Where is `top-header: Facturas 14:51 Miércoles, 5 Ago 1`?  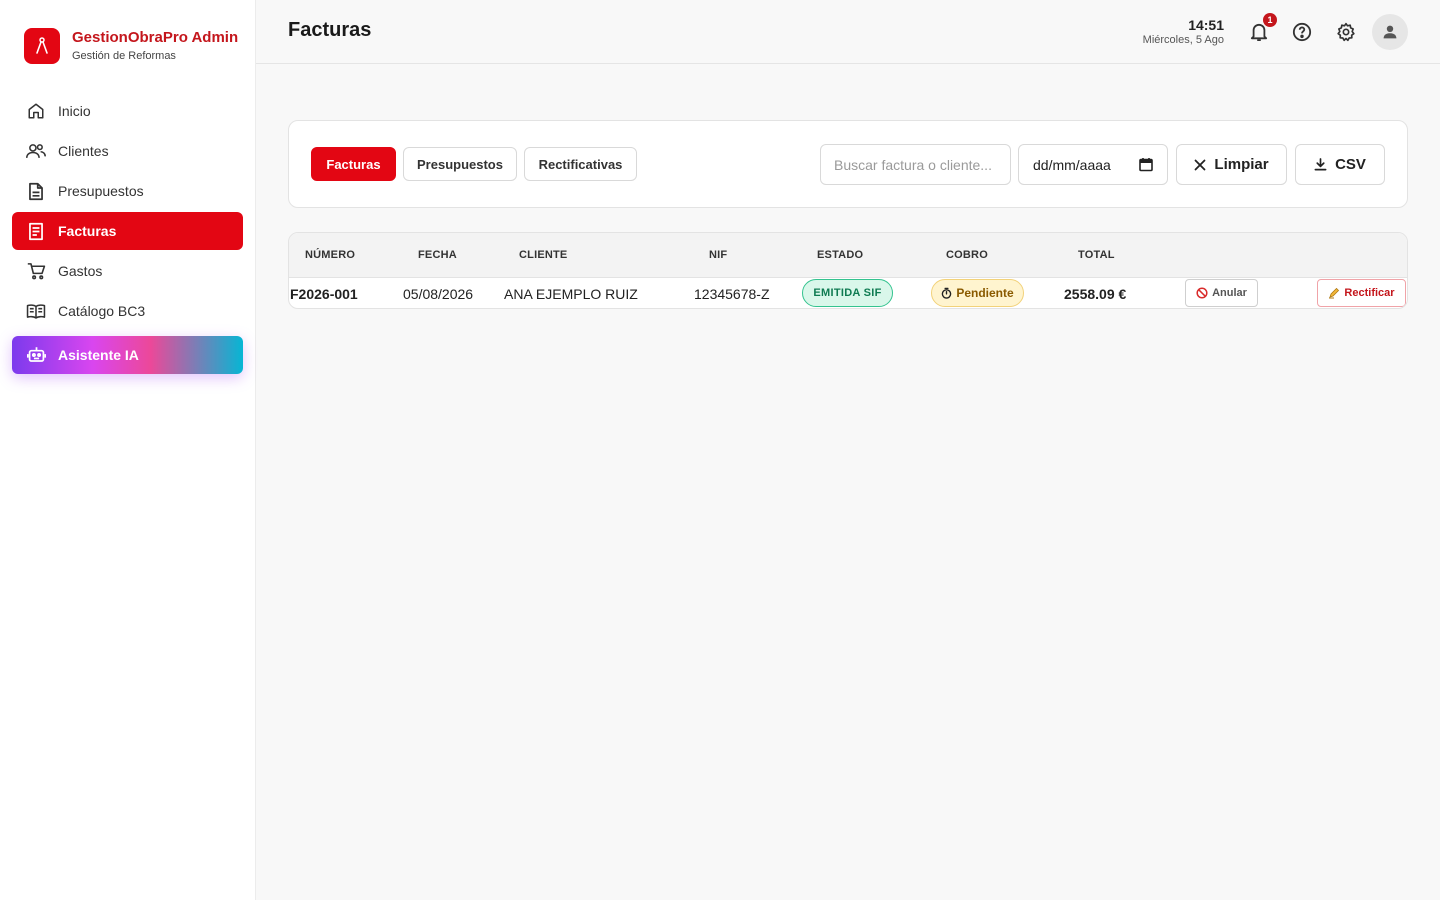 top-header: Facturas 14:51 Miércoles, 5 Ago 1 is located at coordinates (848, 32).